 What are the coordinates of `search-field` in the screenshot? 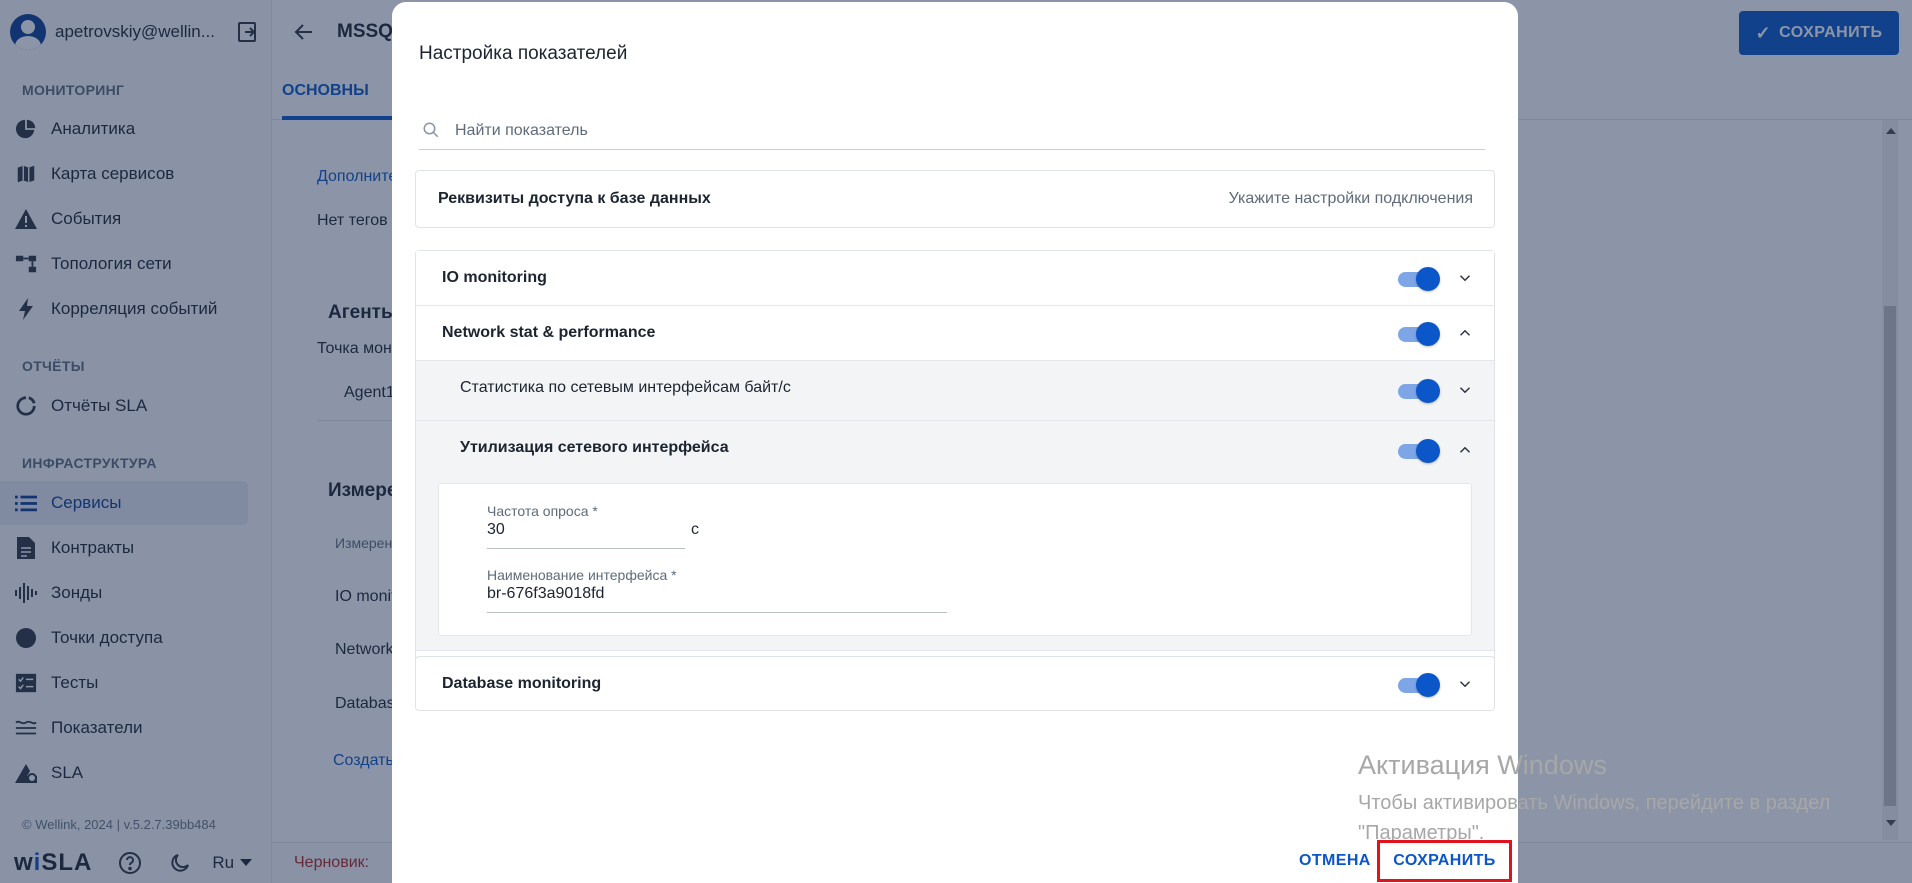 It's located at (952, 132).